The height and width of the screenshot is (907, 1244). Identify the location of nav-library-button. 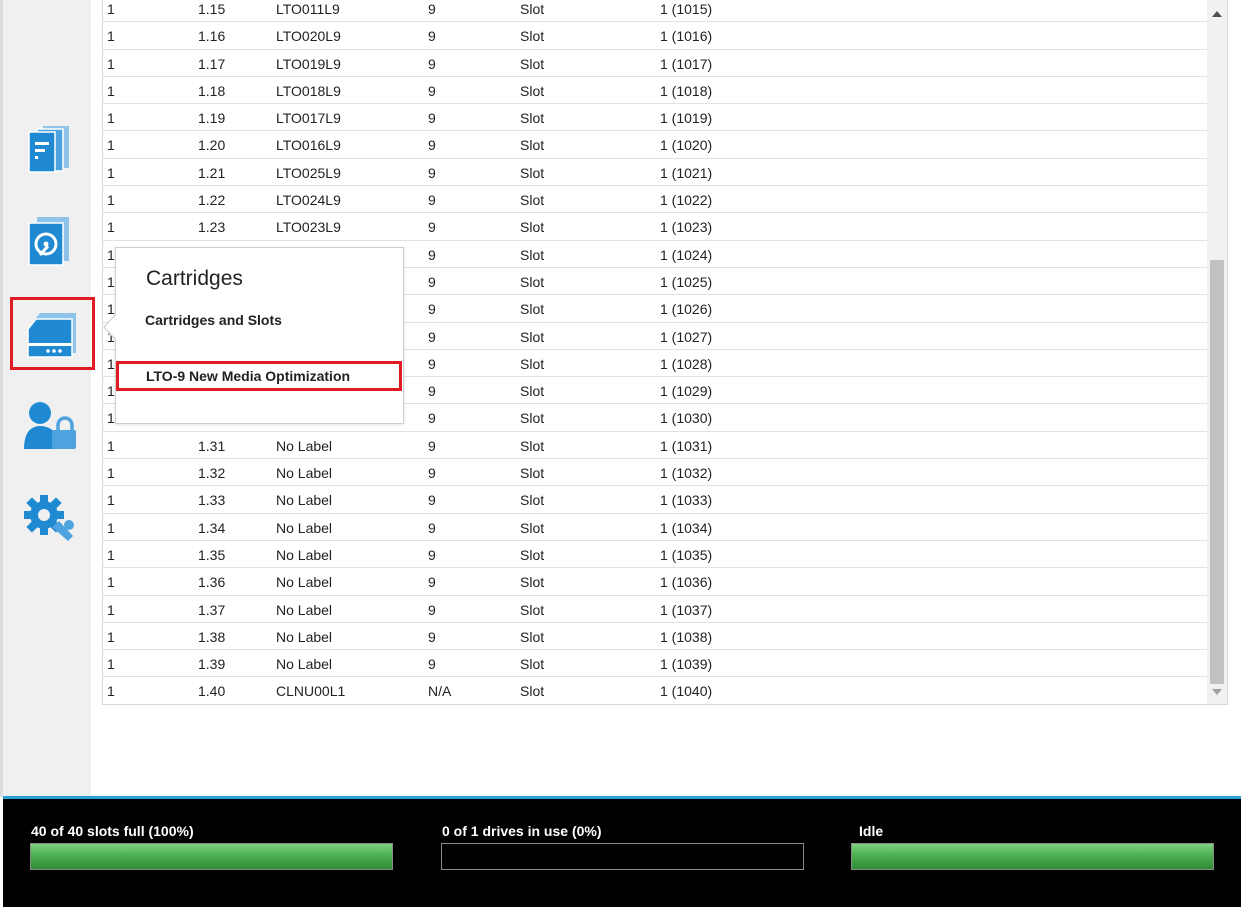
(49, 148).